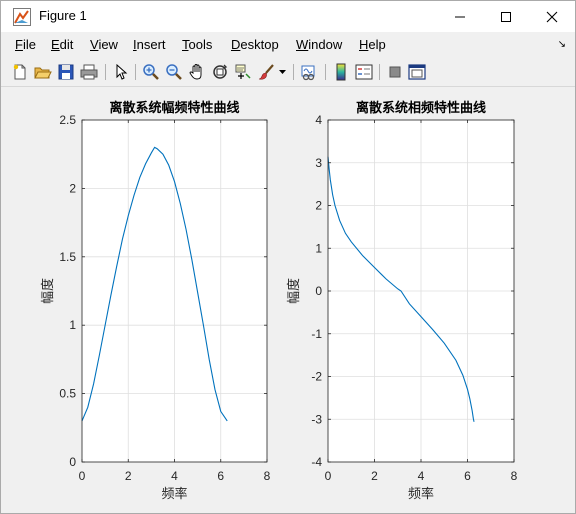 The height and width of the screenshot is (514, 576). I want to click on y-tick-label: -3, so click(316, 419).